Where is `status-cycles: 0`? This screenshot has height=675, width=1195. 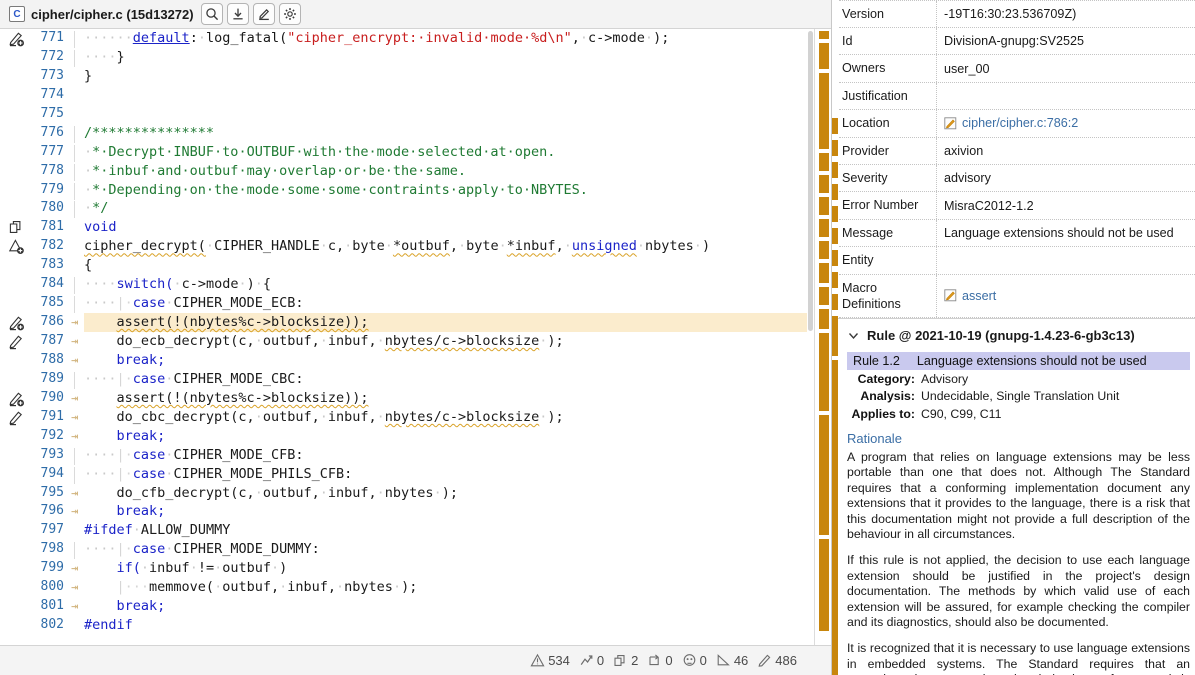 status-cycles: 0 is located at coordinates (660, 660).